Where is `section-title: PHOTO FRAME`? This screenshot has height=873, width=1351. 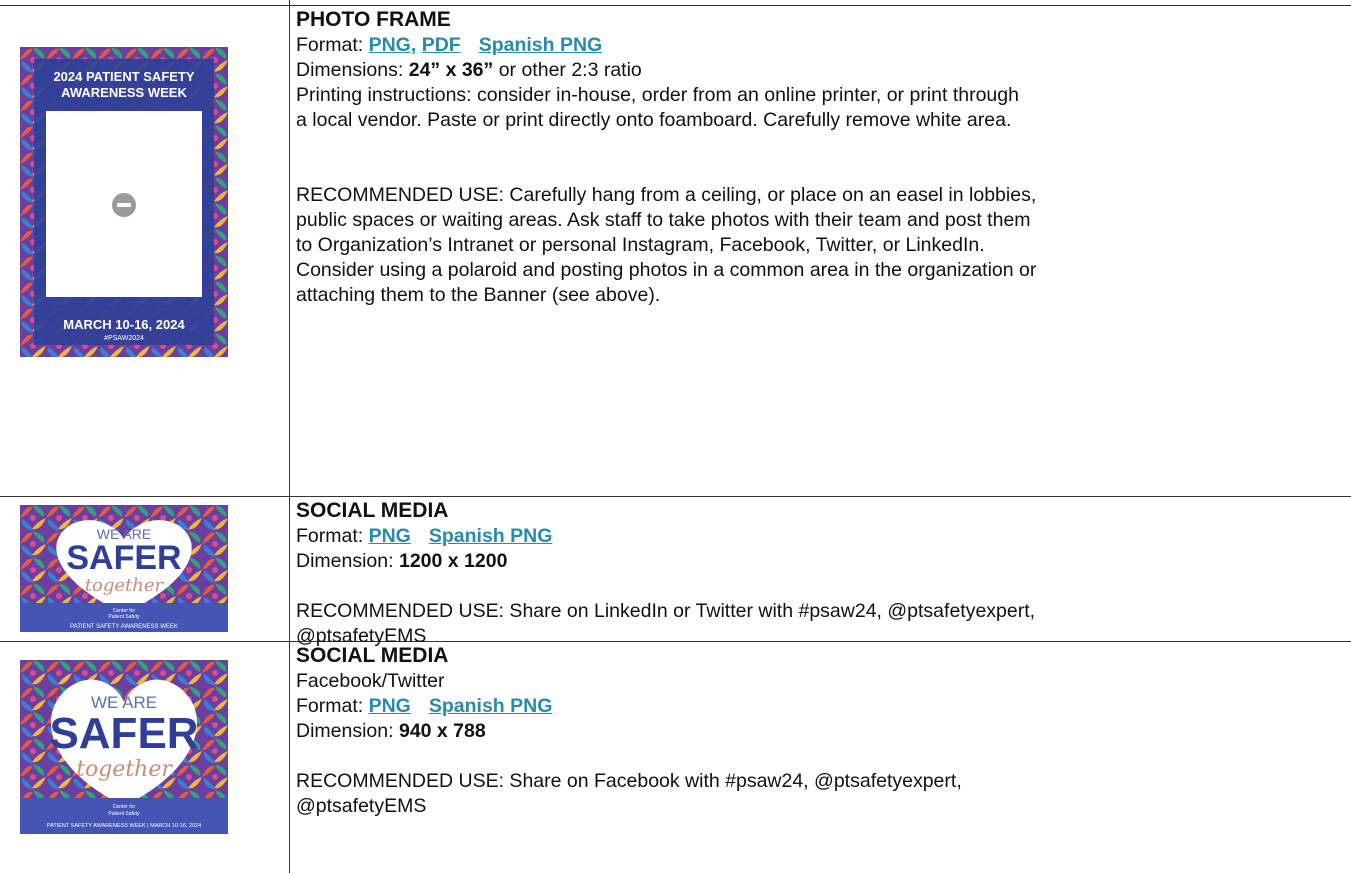
section-title: PHOTO FRAME is located at coordinates (373, 19).